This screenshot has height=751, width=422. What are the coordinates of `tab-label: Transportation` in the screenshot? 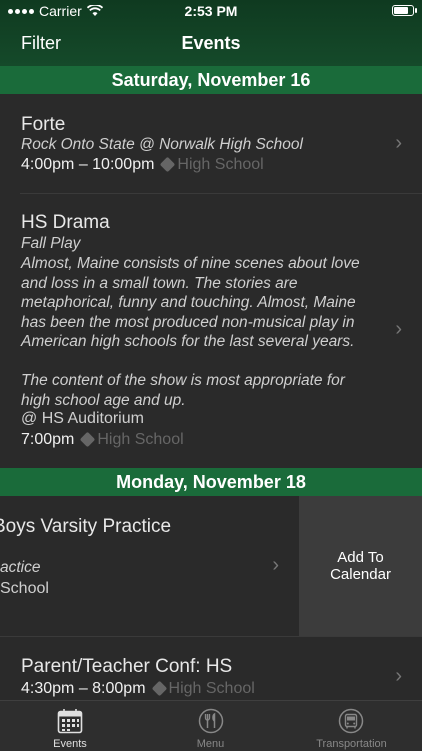 It's located at (351, 744).